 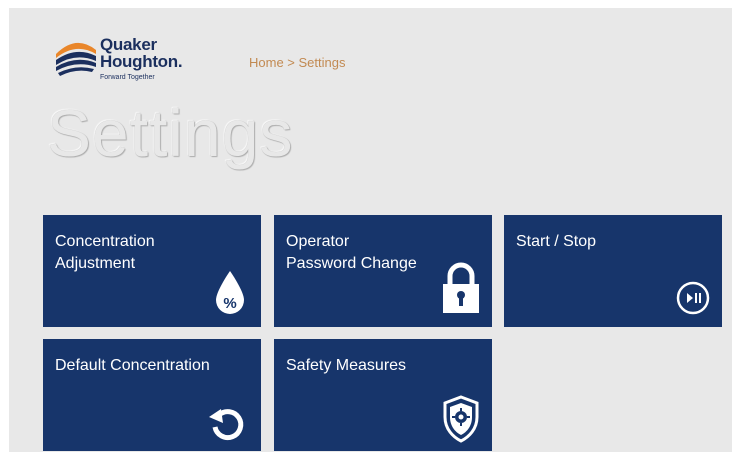 I want to click on shield-icon, so click(x=461, y=419).